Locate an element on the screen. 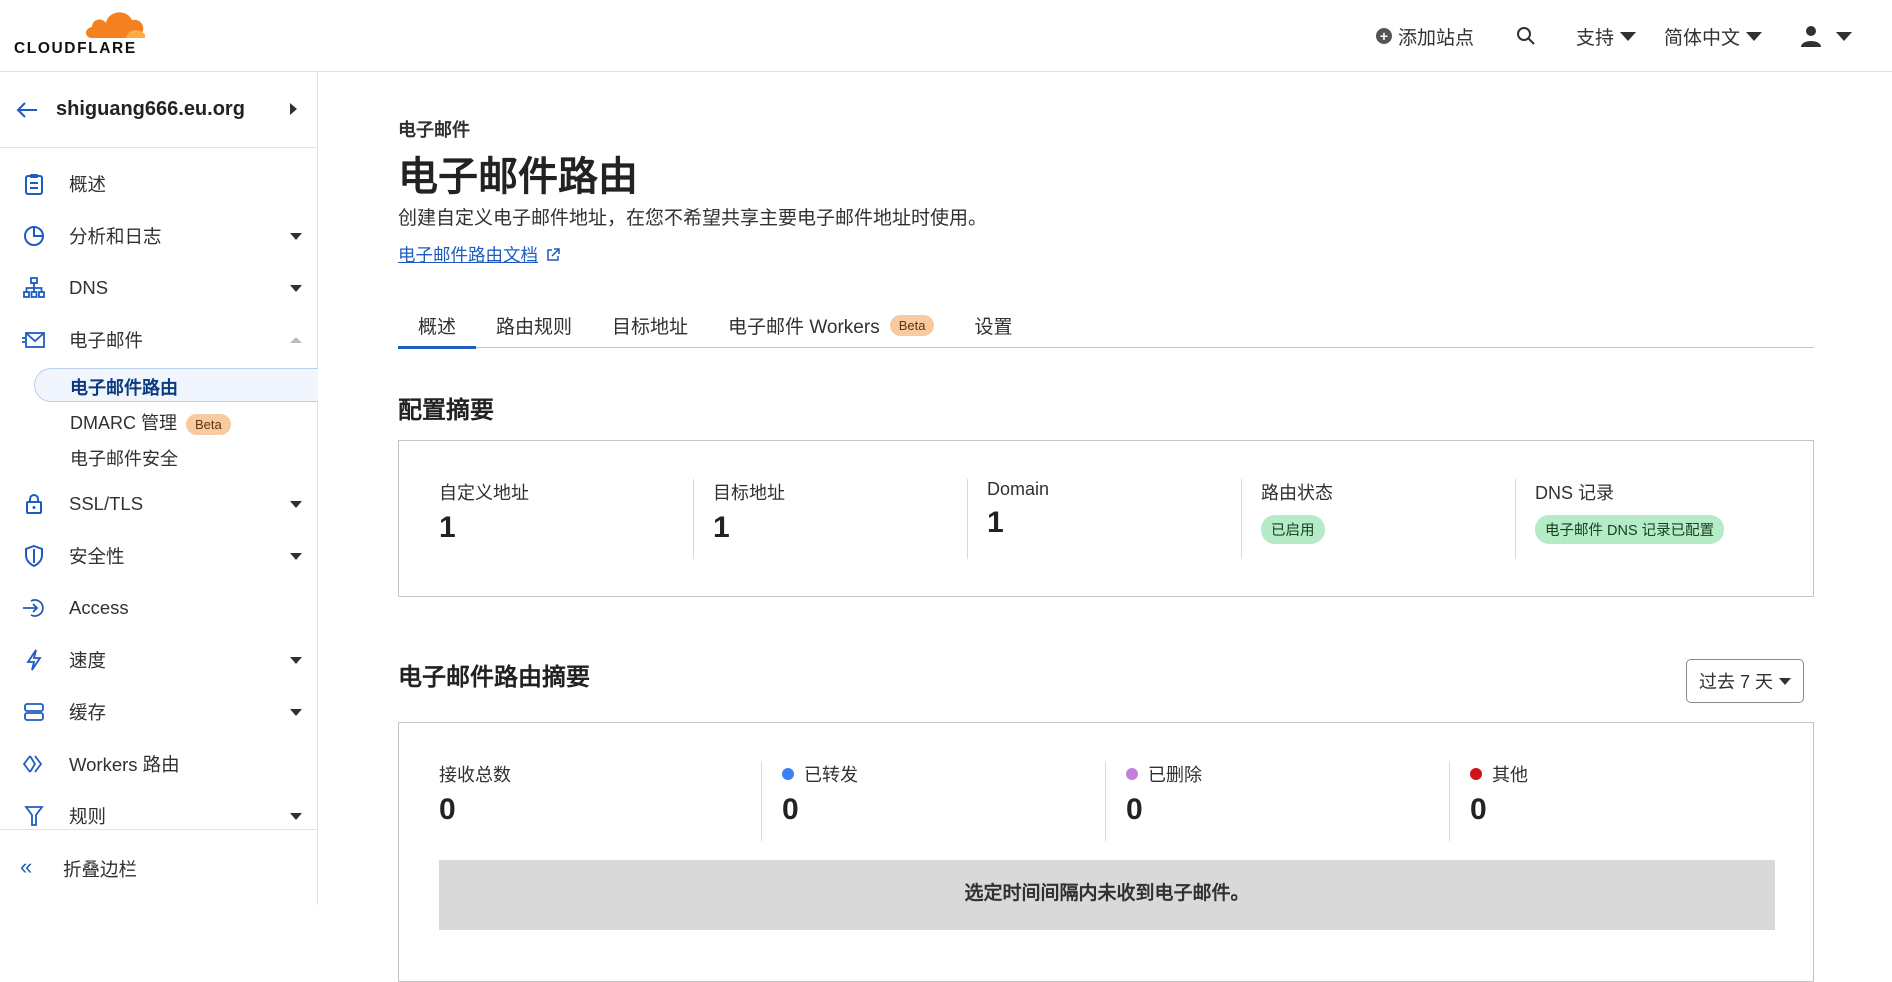  sidebar-sub-dmarc: DMARC 管理 Beta is located at coordinates (150, 422).